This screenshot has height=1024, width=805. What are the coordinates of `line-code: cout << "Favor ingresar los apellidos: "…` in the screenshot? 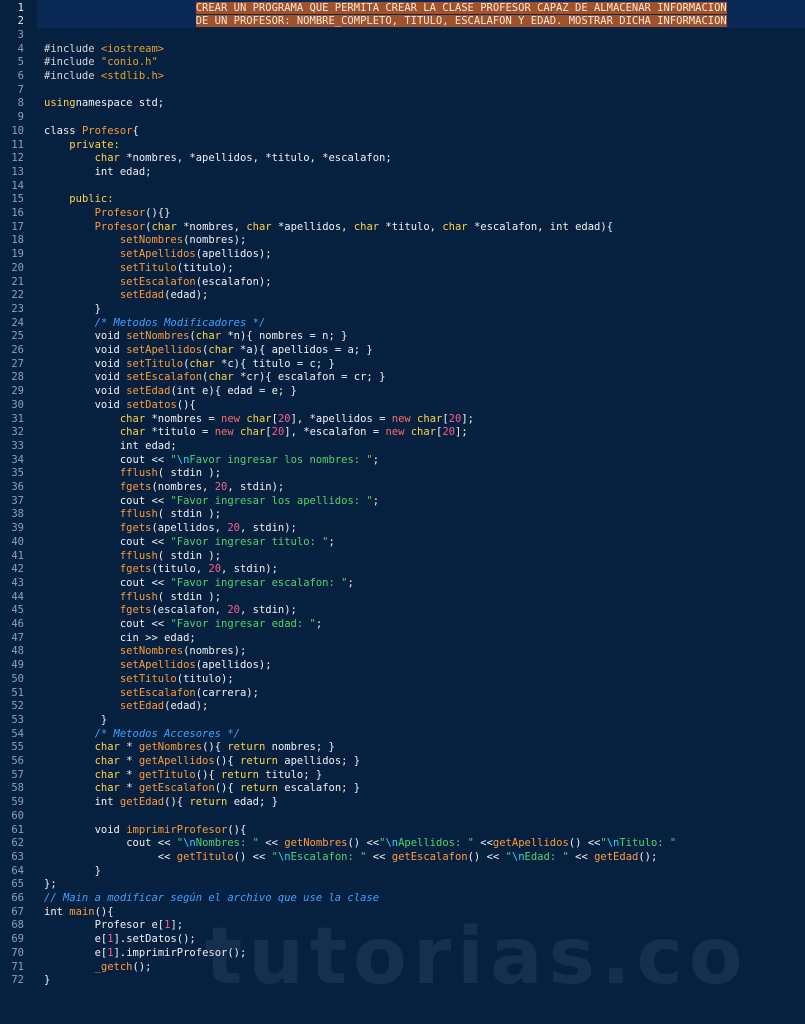 It's located at (211, 502).